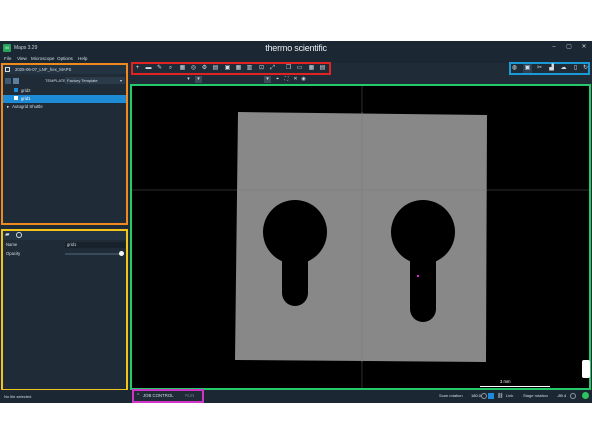  I want to click on app-logo-icon: M, so click(7, 48).